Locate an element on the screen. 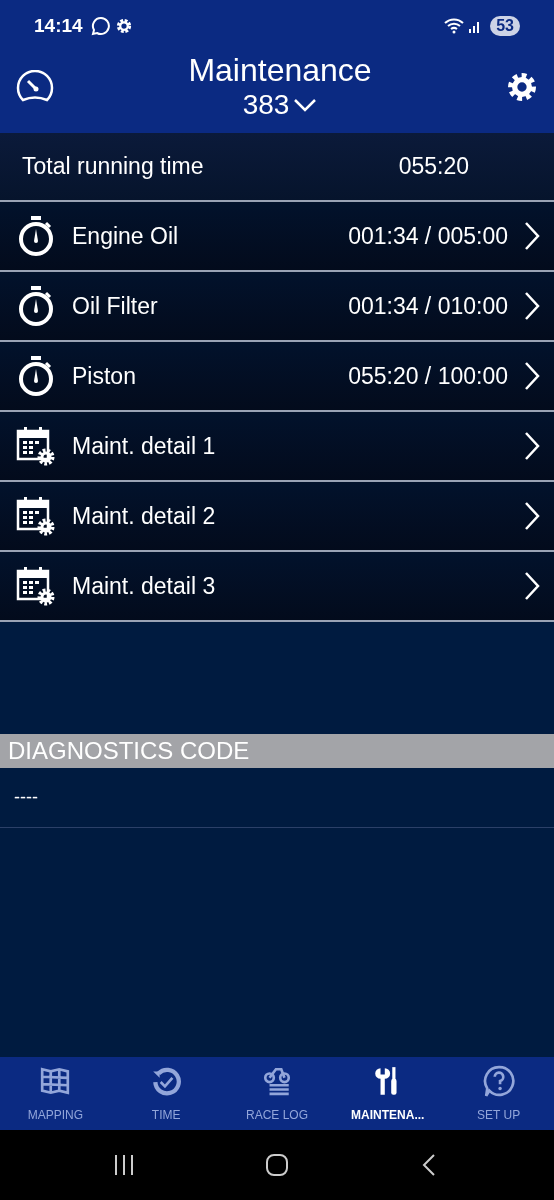 The width and height of the screenshot is (554, 1200). gear-icon is located at coordinates (123, 26).